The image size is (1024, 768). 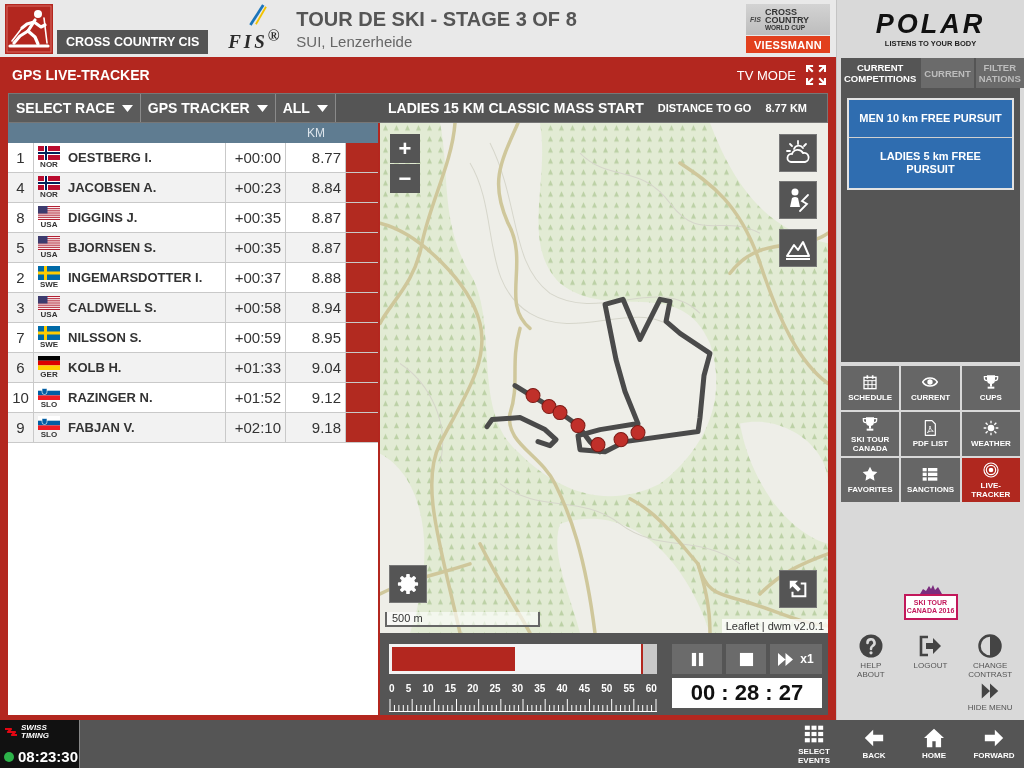 What do you see at coordinates (21, 427) in the screenshot?
I see `table-cell: 9` at bounding box center [21, 427].